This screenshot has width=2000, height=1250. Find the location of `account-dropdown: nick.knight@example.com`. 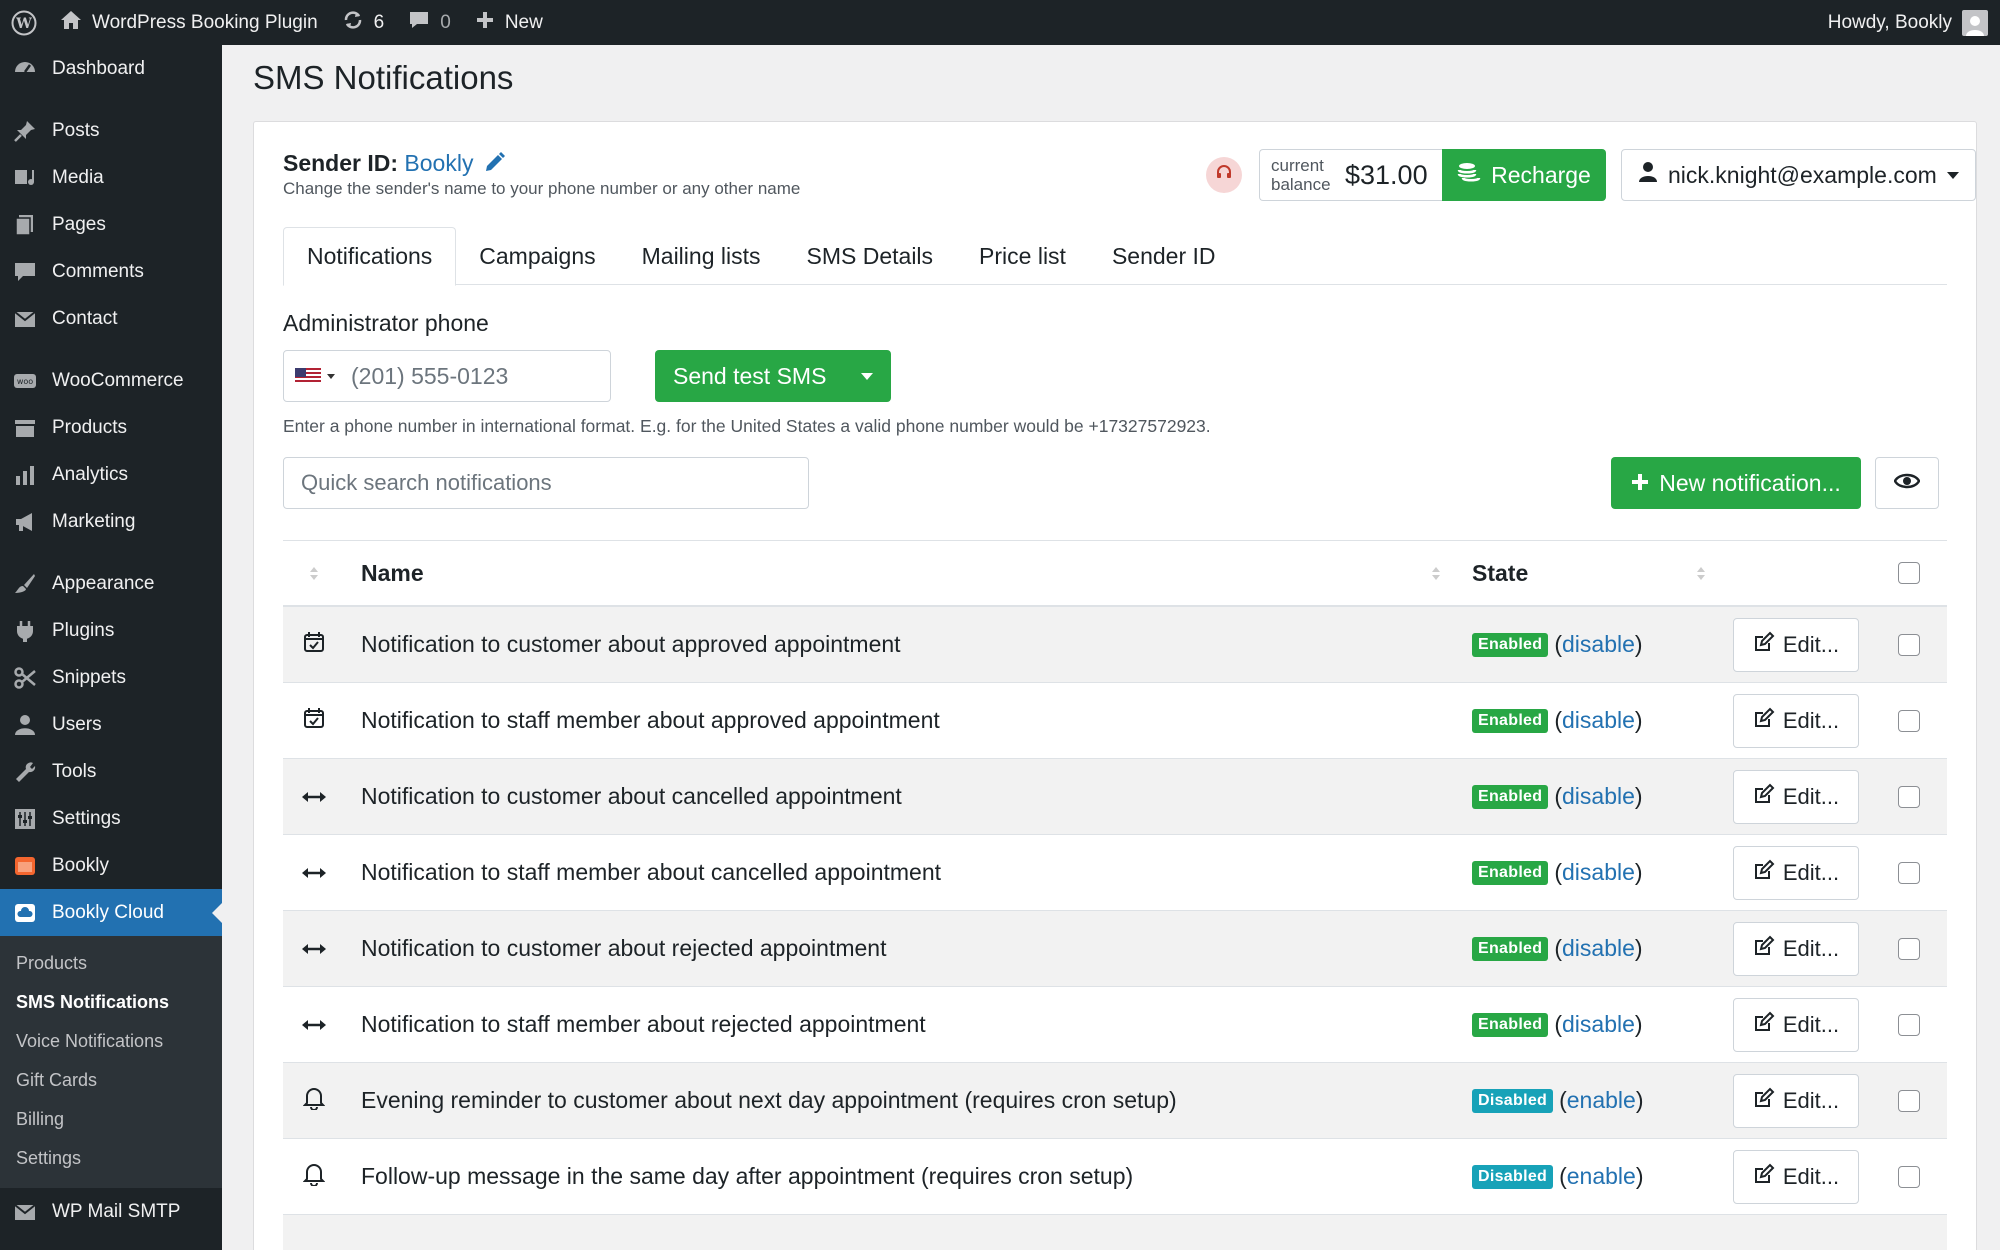

account-dropdown: nick.knight@example.com is located at coordinates (1798, 175).